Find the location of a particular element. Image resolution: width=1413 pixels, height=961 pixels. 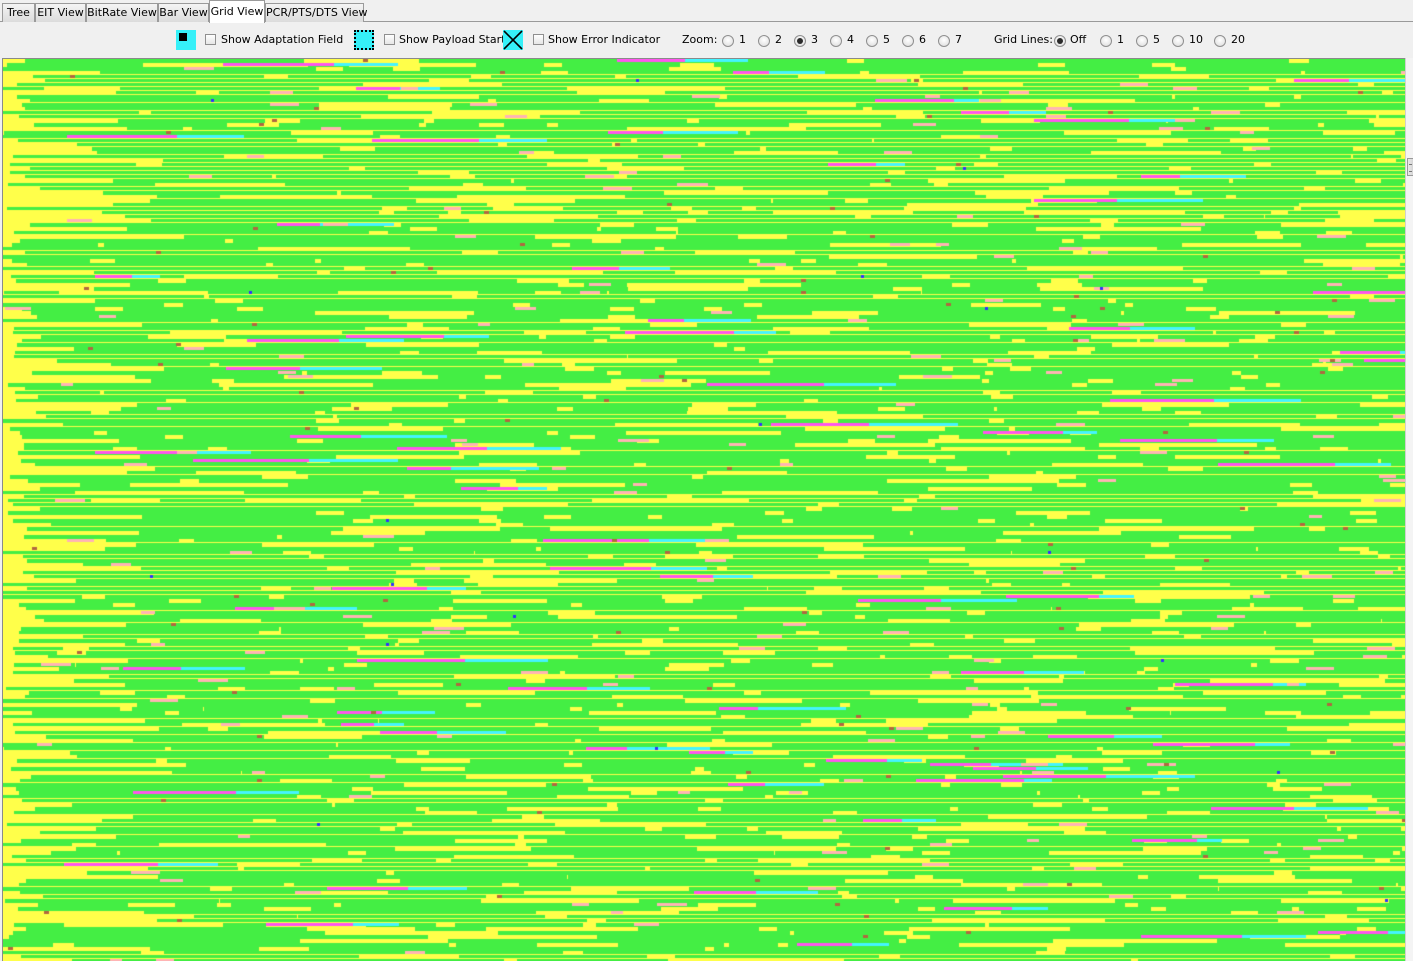

tab-bar-view: Bar View is located at coordinates (183, 12).